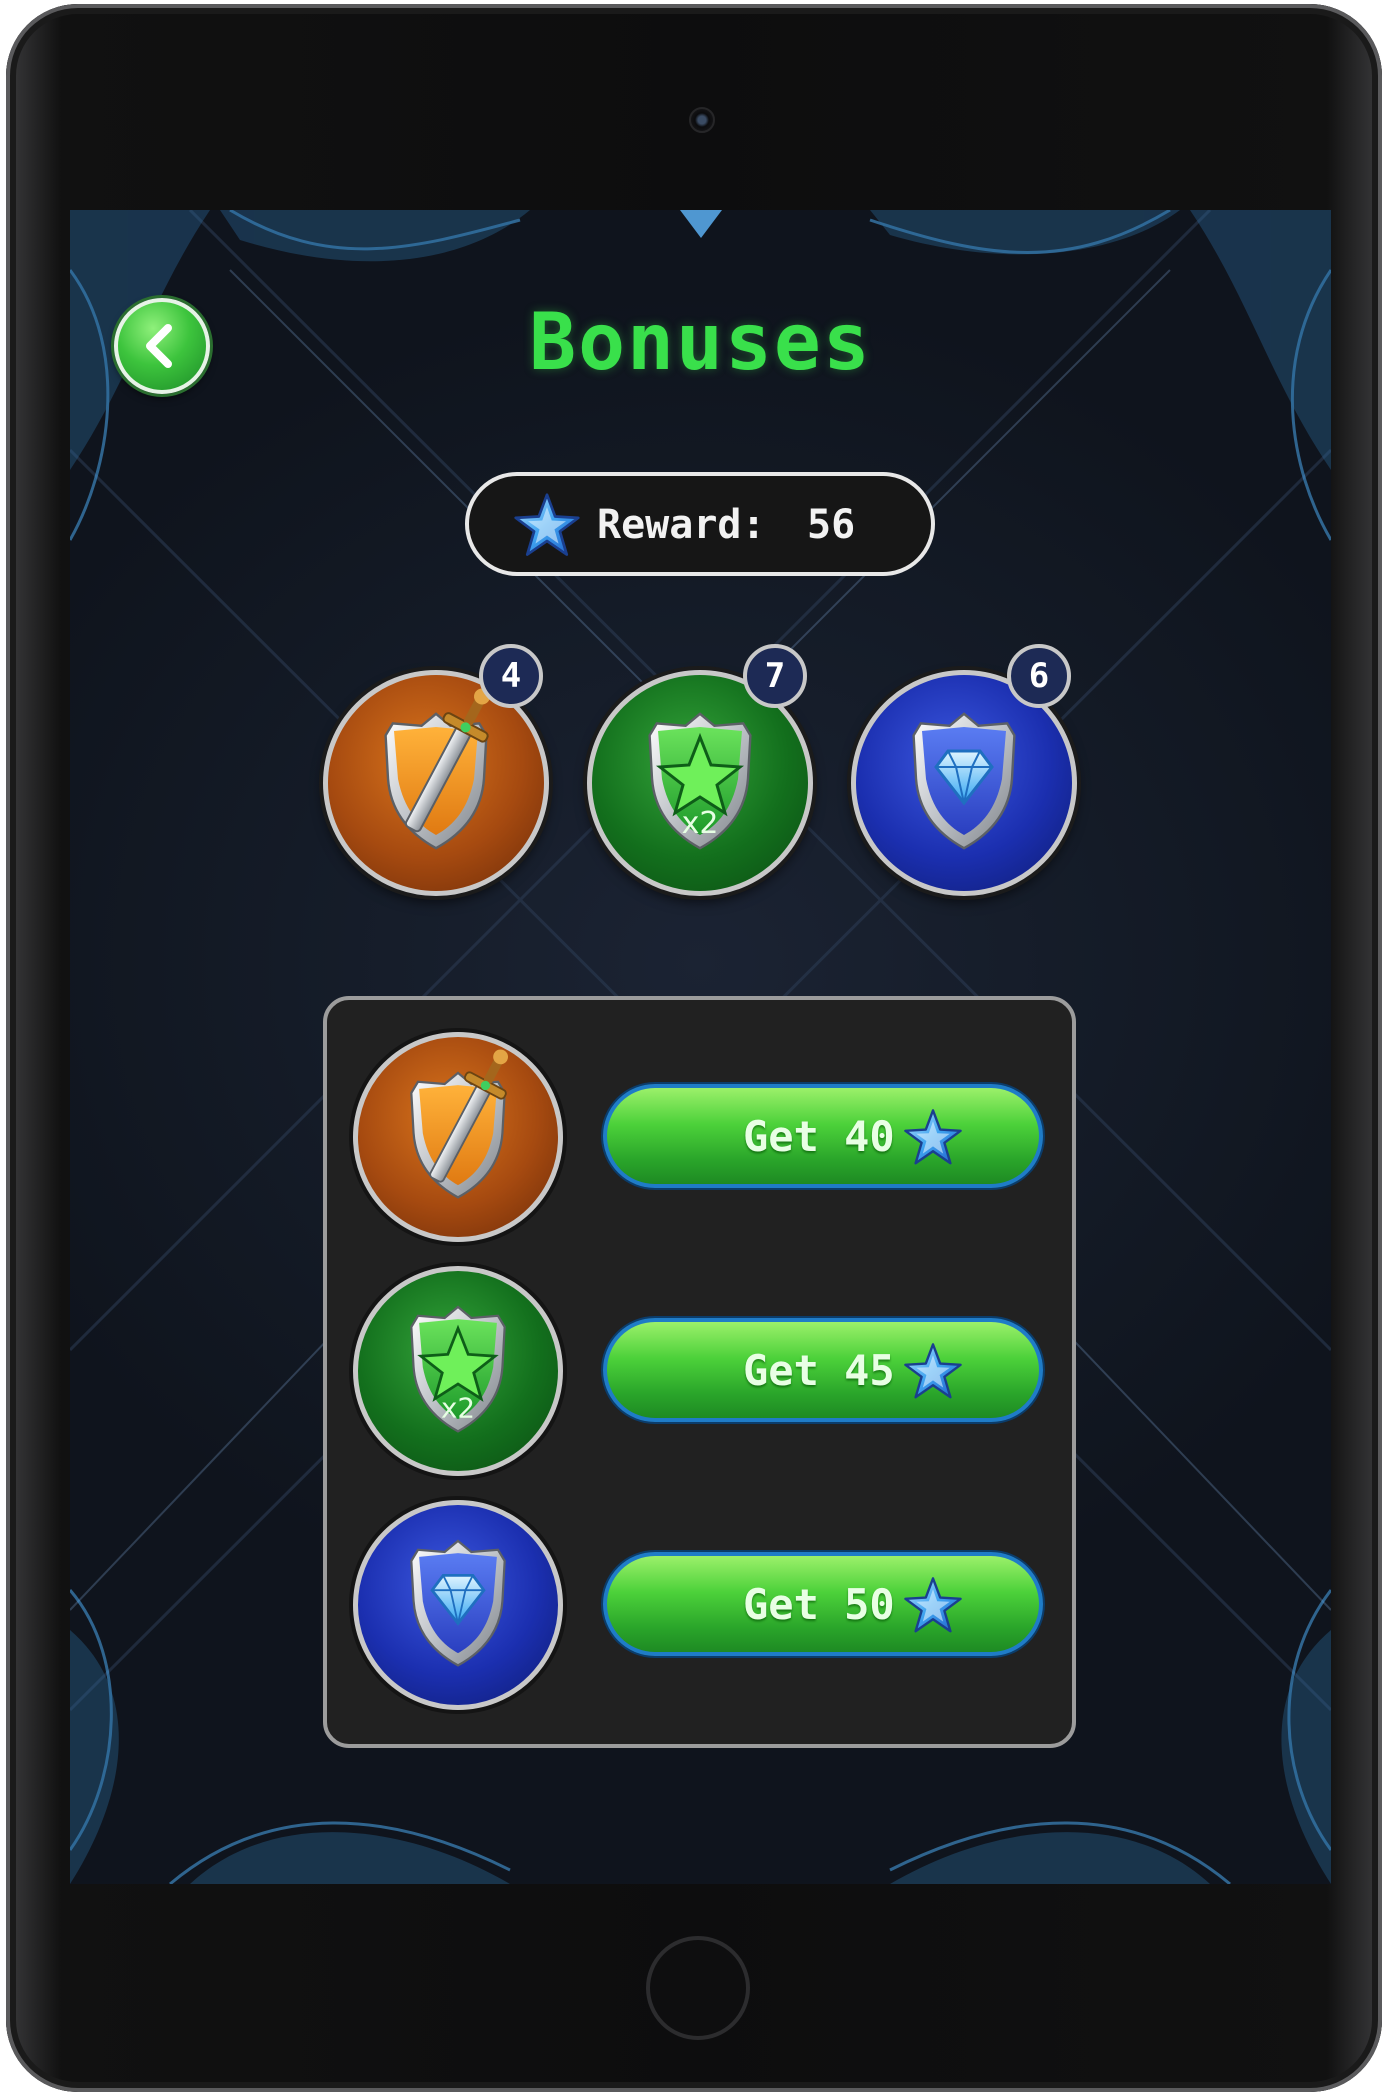  What do you see at coordinates (819, 1136) in the screenshot?
I see `buy-button-label: Get 40` at bounding box center [819, 1136].